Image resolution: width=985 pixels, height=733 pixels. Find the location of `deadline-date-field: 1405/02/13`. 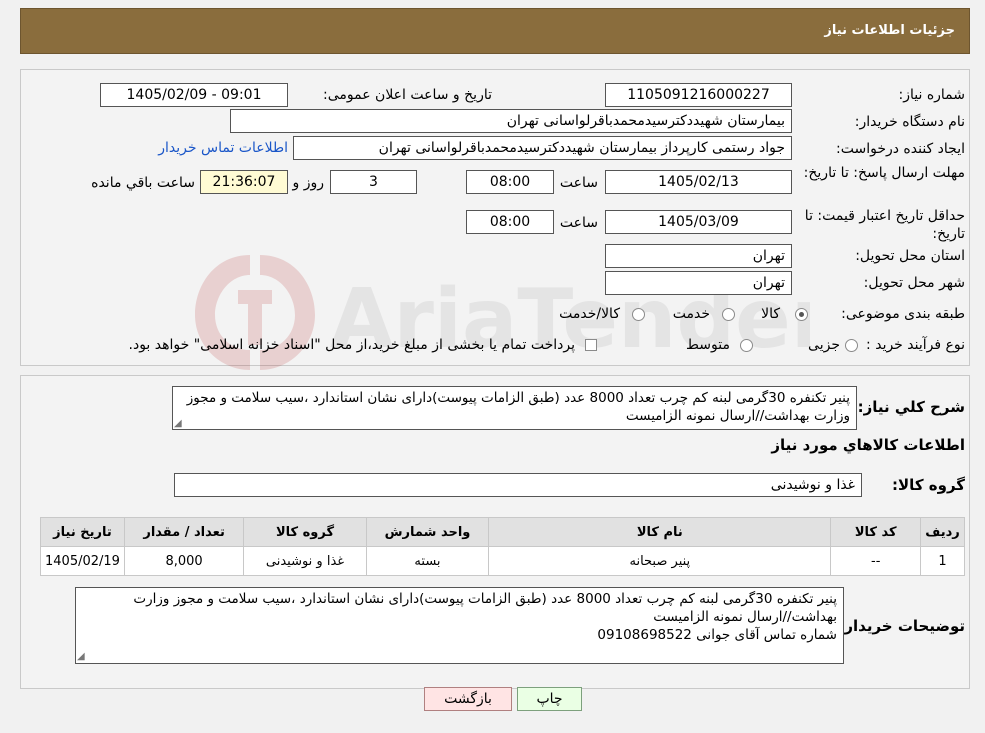

deadline-date-field: 1405/02/13 is located at coordinates (698, 182).